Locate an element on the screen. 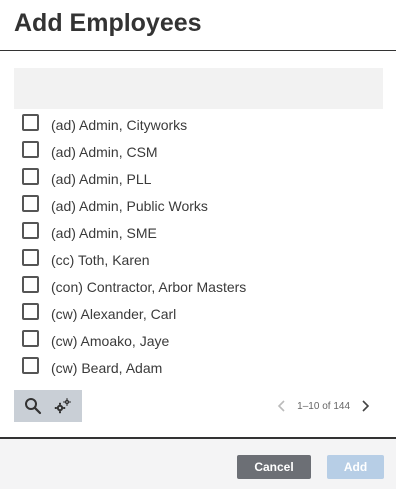 The height and width of the screenshot is (489, 396). dialog-header: Add Employees is located at coordinates (198, 25).